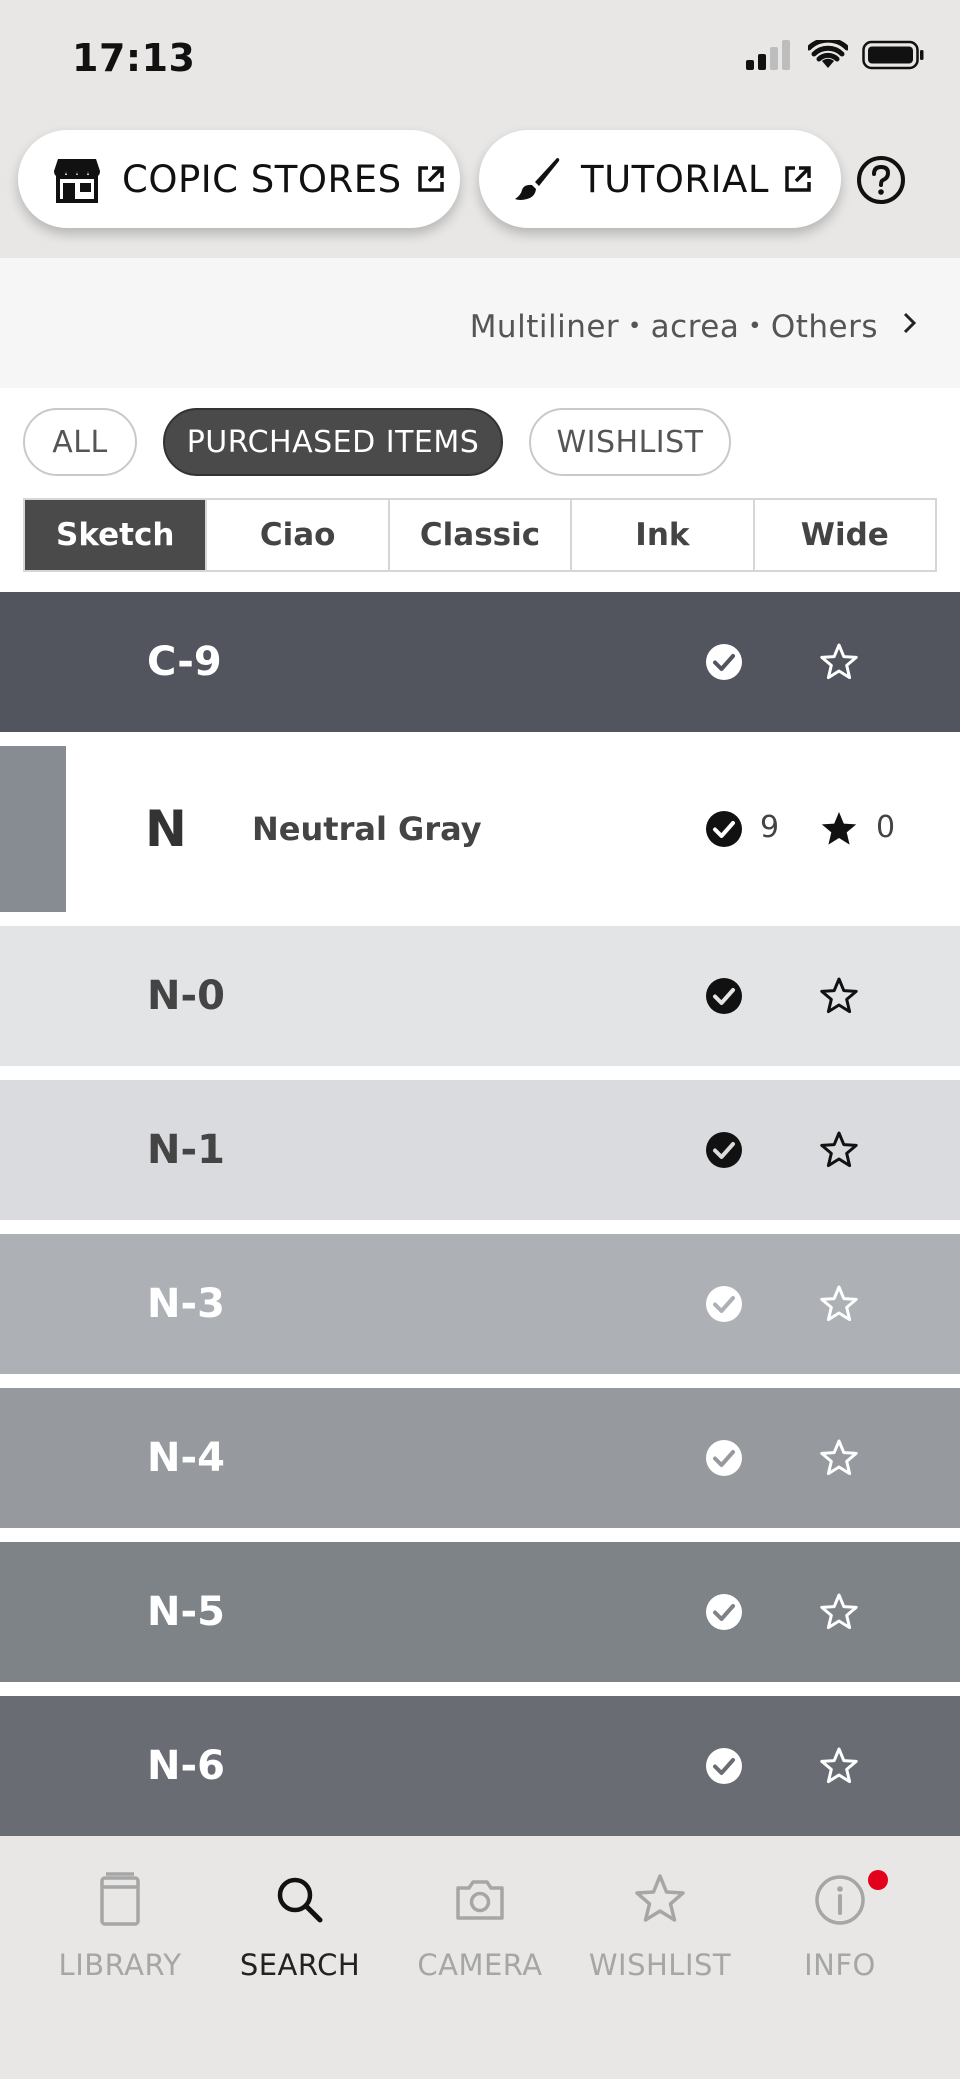 This screenshot has height=2079, width=960. What do you see at coordinates (878, 1880) in the screenshot?
I see `notification-badge` at bounding box center [878, 1880].